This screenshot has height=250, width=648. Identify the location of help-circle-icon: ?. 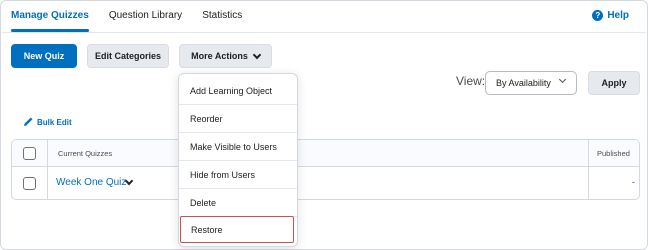
(598, 15).